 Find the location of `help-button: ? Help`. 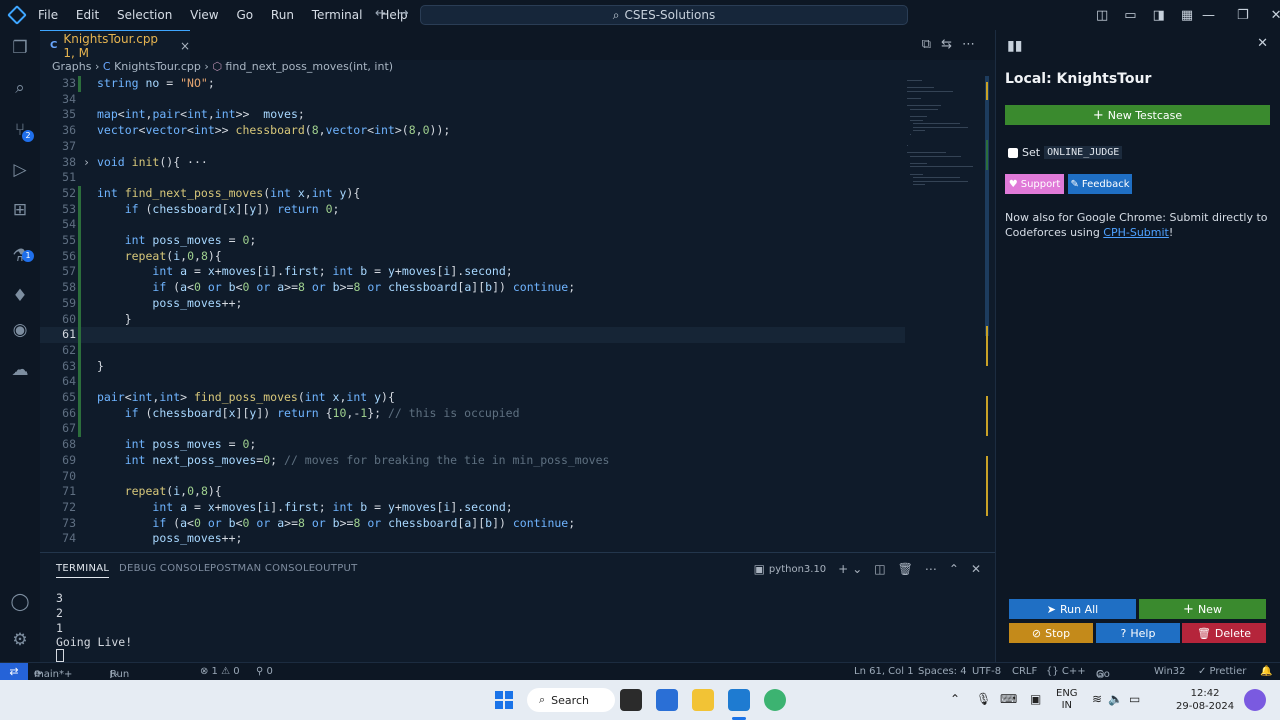

help-button: ? Help is located at coordinates (1138, 633).